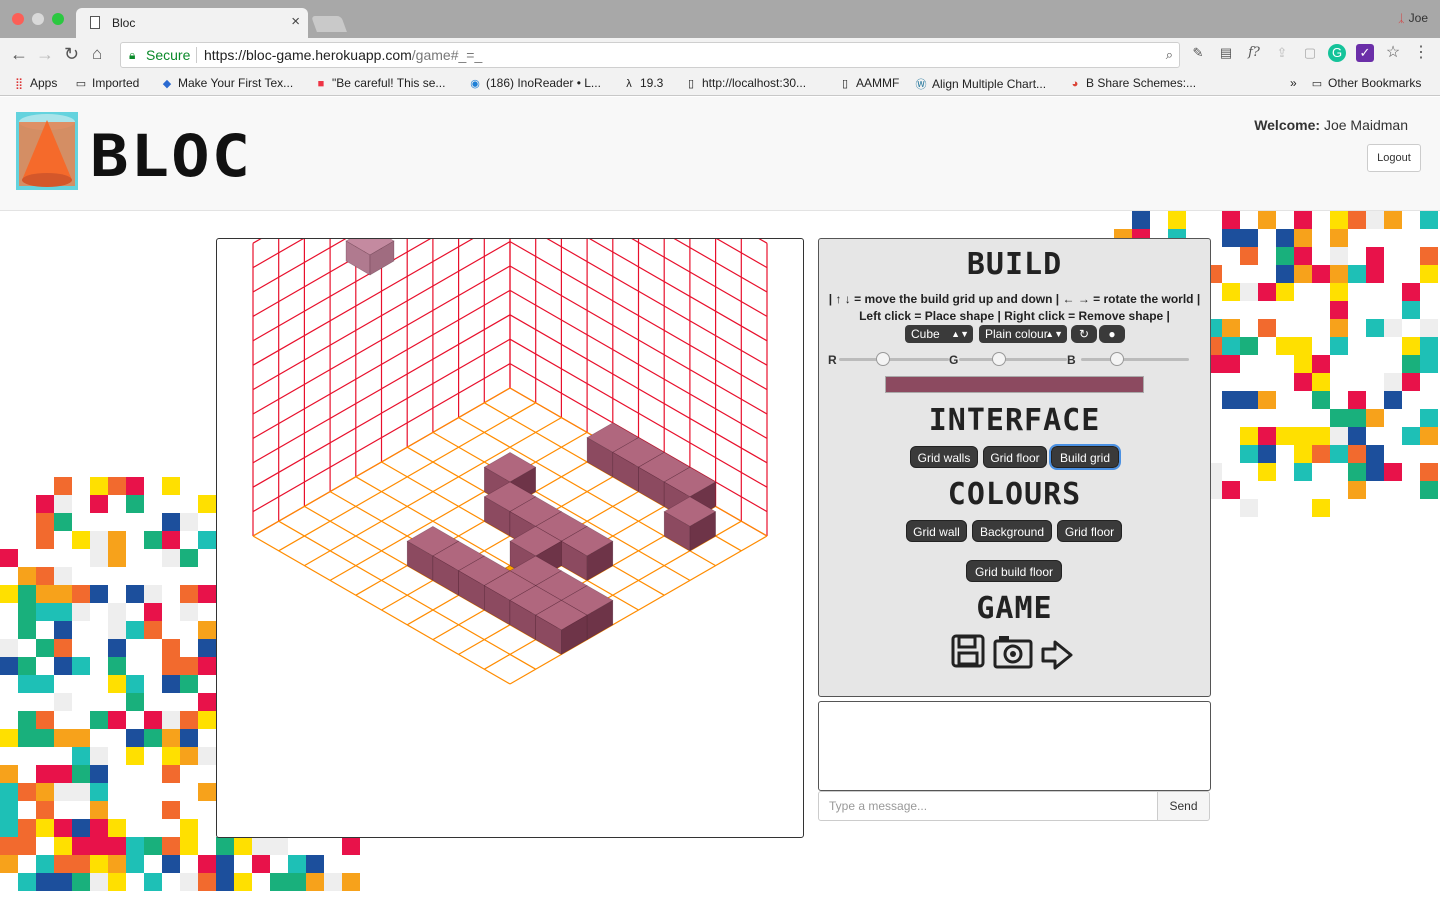  Describe the element at coordinates (1183, 806) in the screenshot. I see `send-button: Send` at that location.